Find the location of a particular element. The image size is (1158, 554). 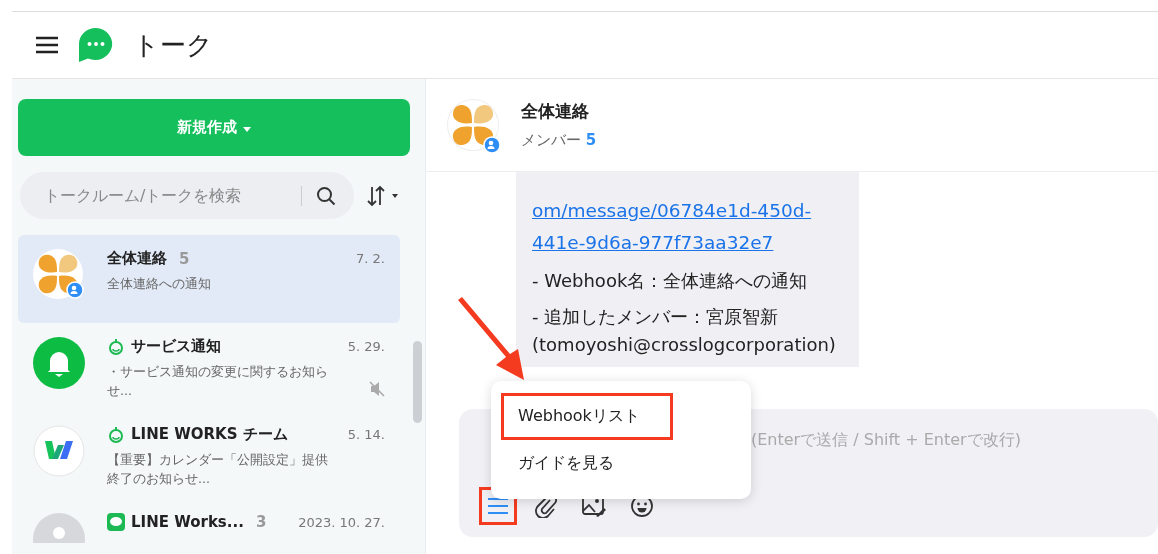

room-name: サービス通知 is located at coordinates (176, 346).